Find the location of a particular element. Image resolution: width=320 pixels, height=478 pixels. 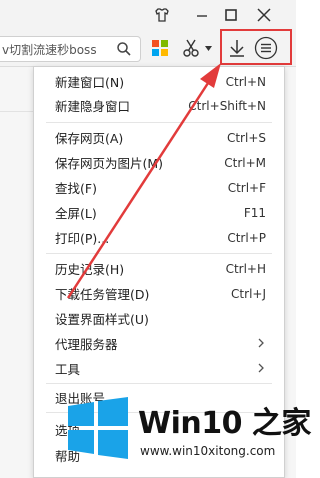

win10-watermark: Win10 之家 www.win10xitong.com is located at coordinates (188, 432).